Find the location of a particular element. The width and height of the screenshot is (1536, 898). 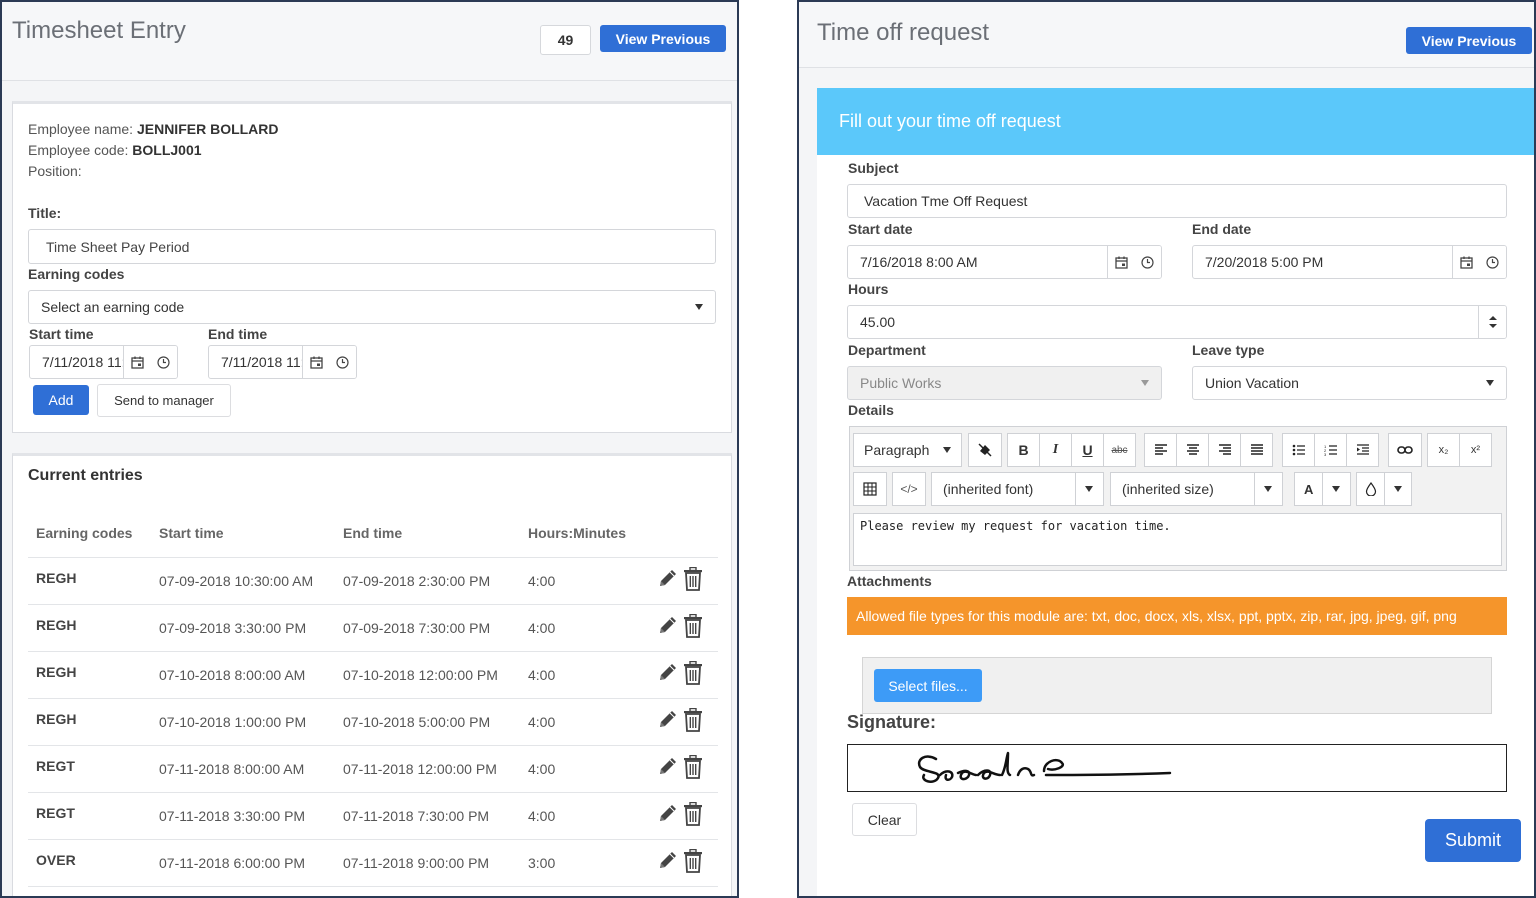

timeoff-title: Time off request is located at coordinates (903, 32).